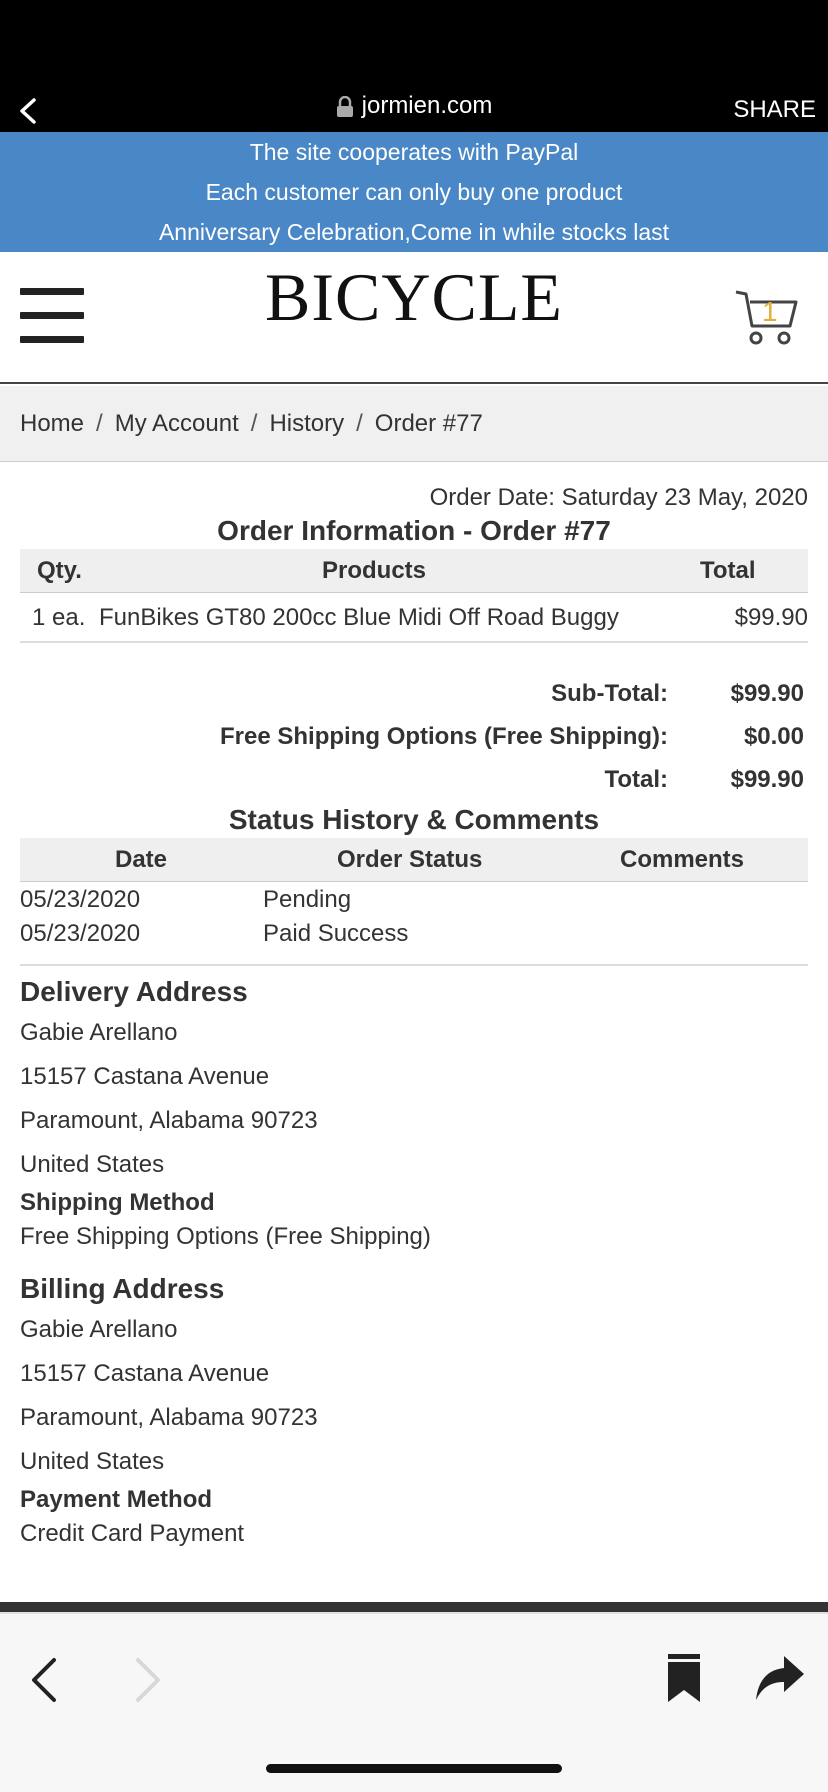  I want to click on share-icon, so click(780, 1678).